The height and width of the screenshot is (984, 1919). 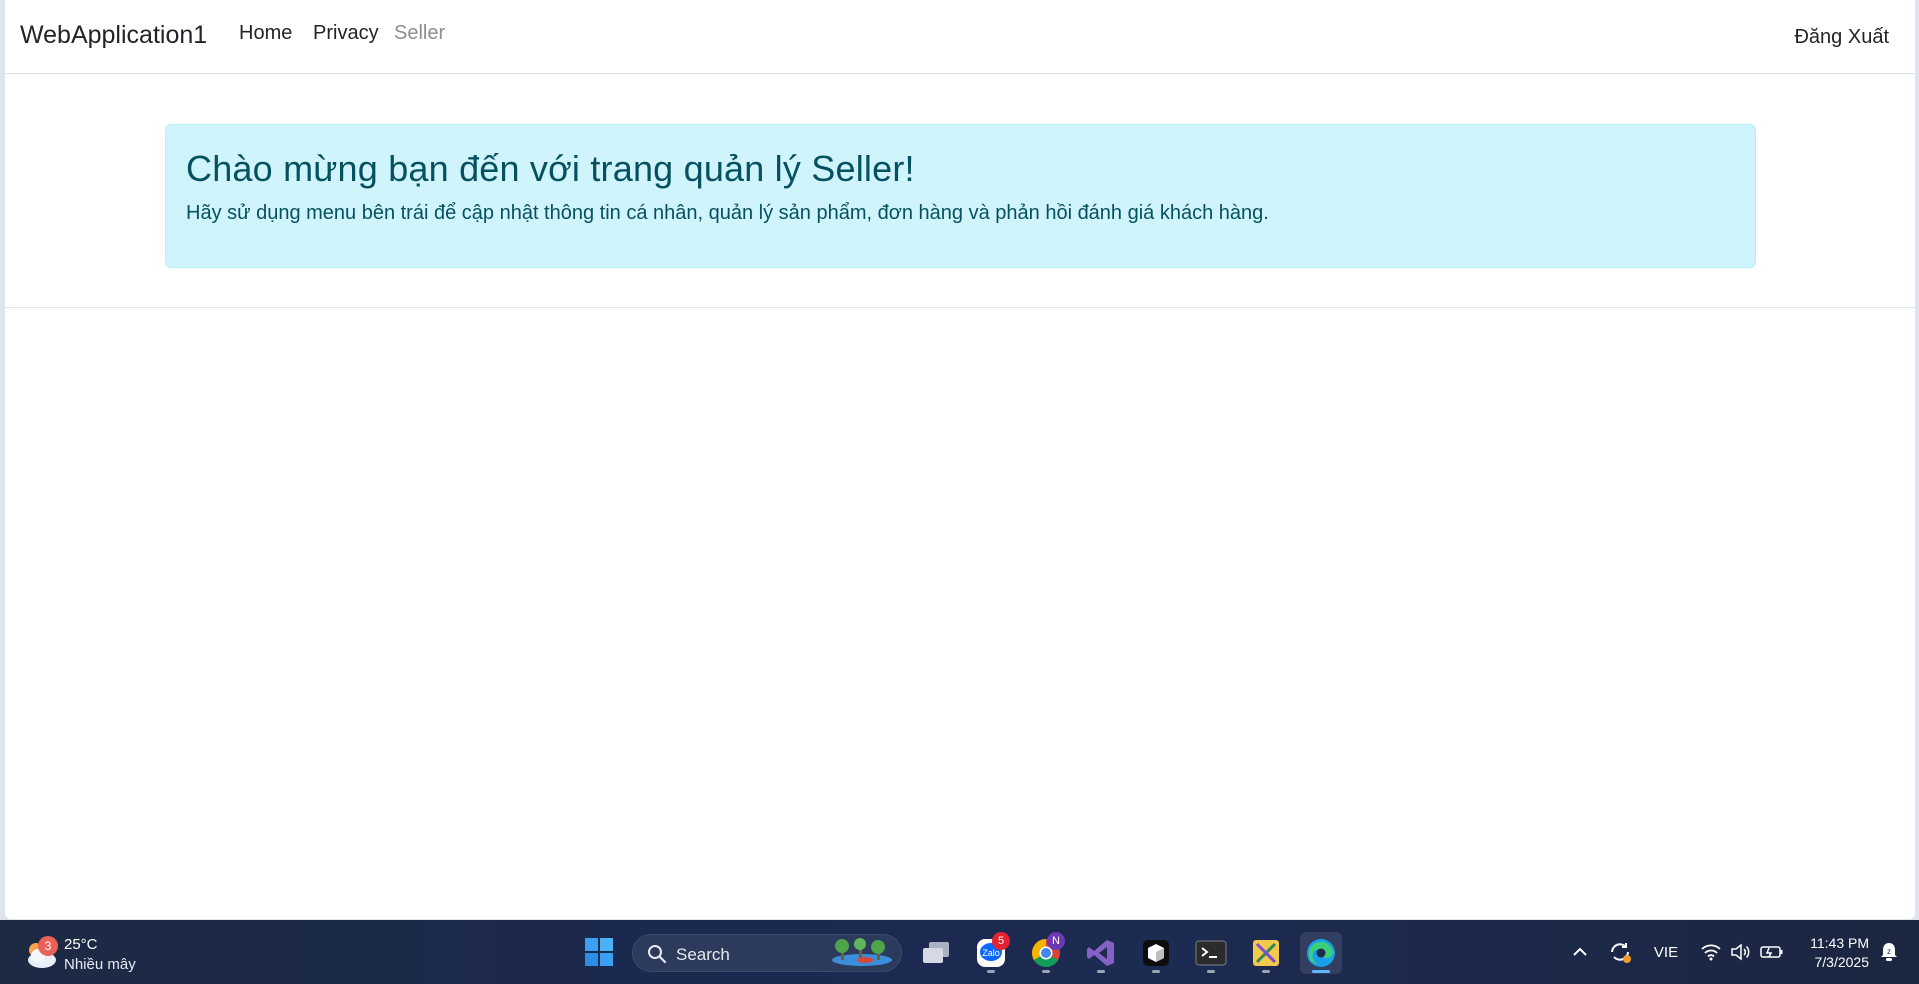 What do you see at coordinates (100, 964) in the screenshot?
I see `weather-condition: Nhiều mây` at bounding box center [100, 964].